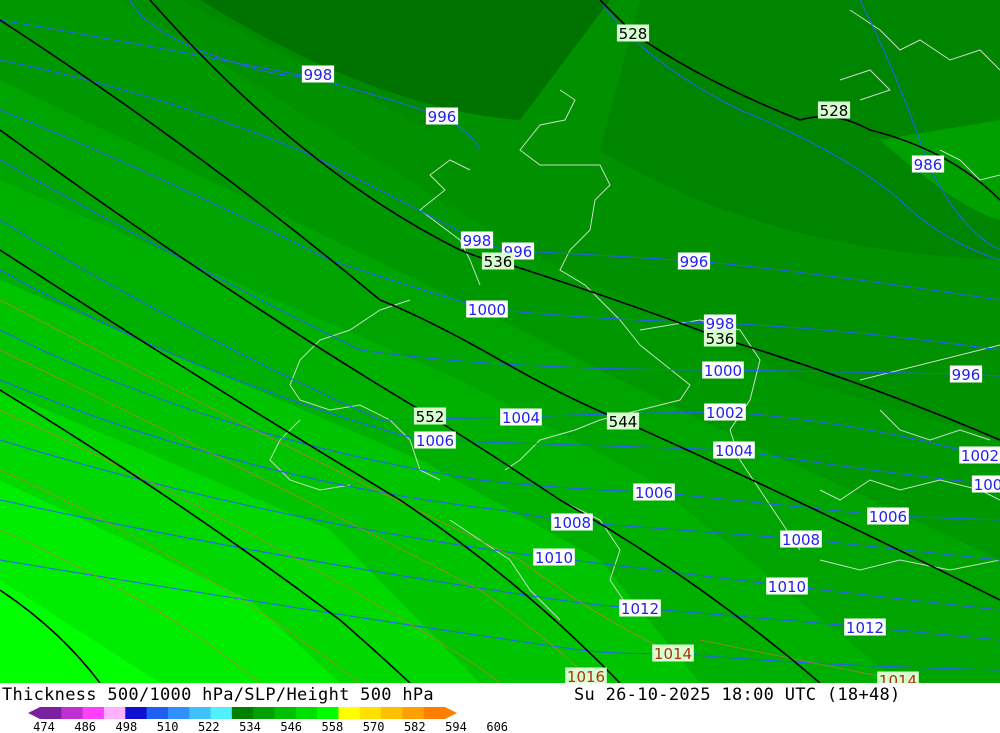 The width and height of the screenshot is (1000, 733). Describe the element at coordinates (127, 726) in the screenshot. I see `legend-tick-label: 498` at that location.